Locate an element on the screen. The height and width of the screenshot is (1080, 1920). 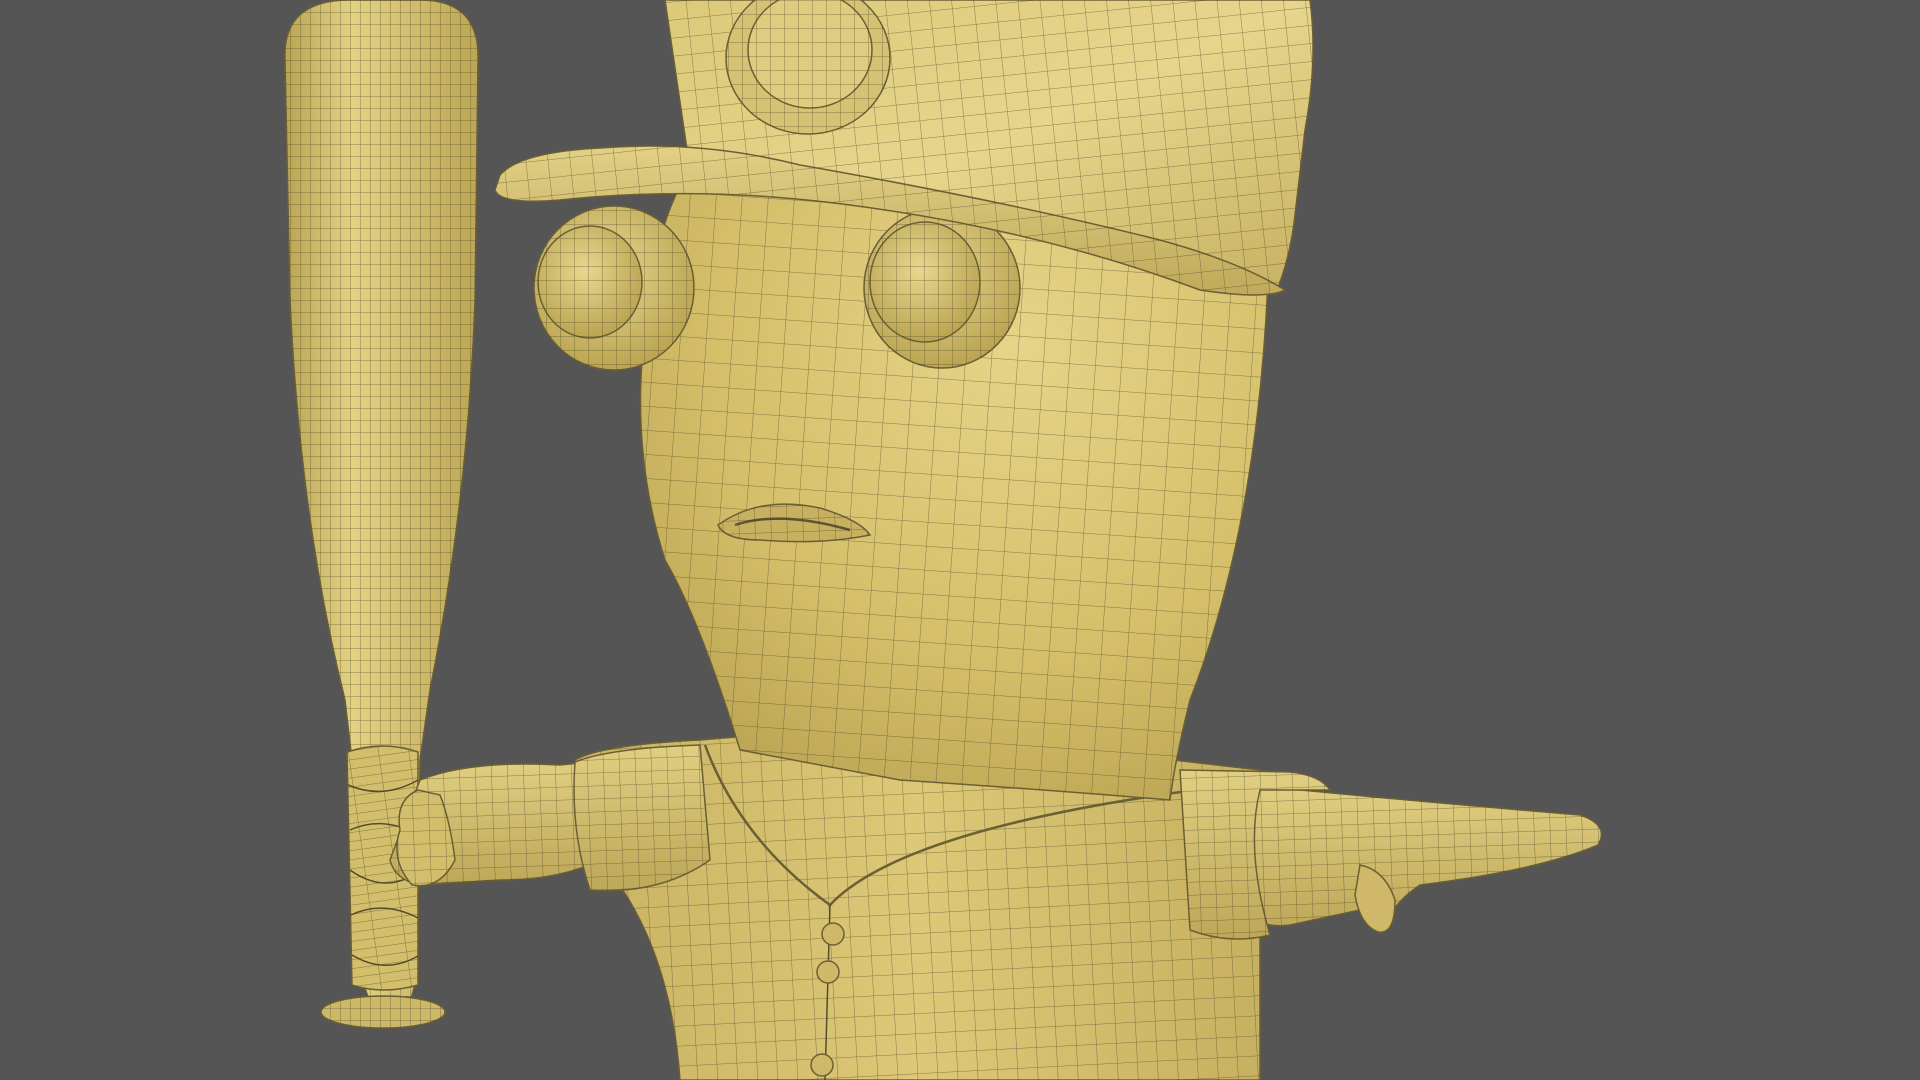
left-eye is located at coordinates (614, 288).